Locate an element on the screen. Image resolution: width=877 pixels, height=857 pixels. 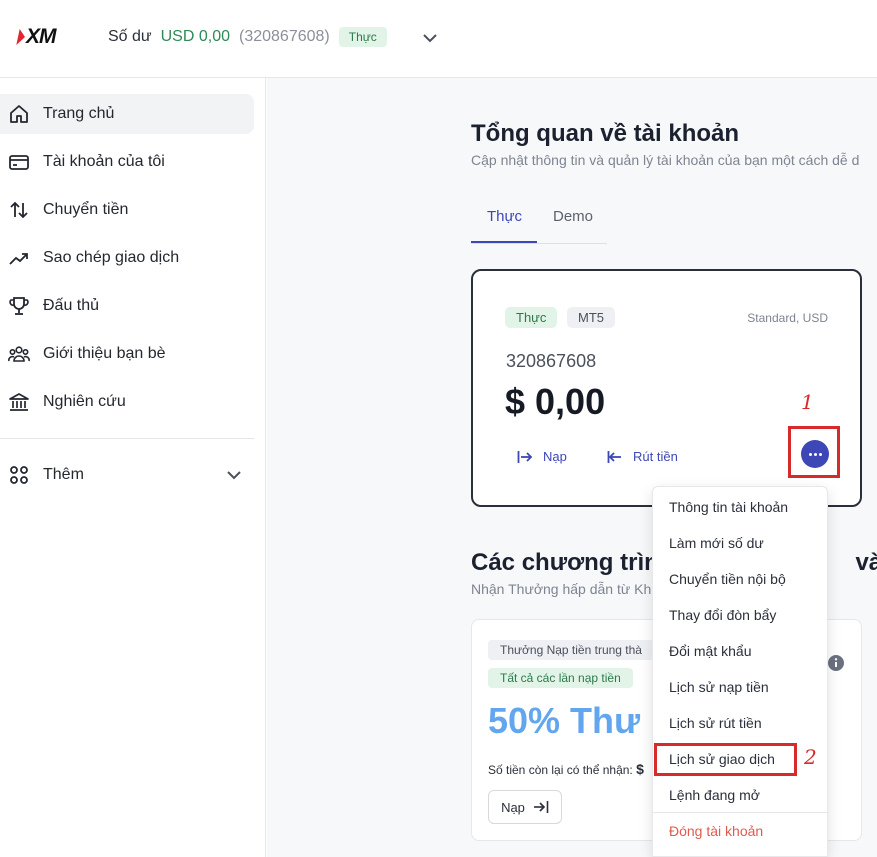
sidebar-item-label: Sao chép giao dịch is located at coordinates (111, 257).